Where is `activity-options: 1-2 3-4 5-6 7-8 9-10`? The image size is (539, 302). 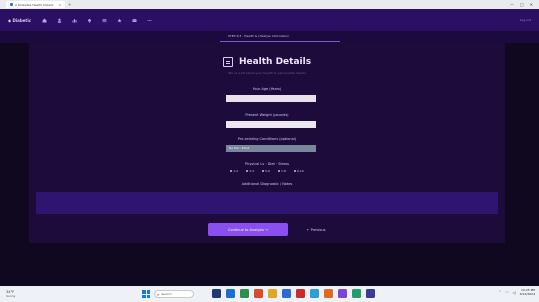 activity-options: 1-2 3-4 5-6 7-8 9-10 is located at coordinates (267, 171).